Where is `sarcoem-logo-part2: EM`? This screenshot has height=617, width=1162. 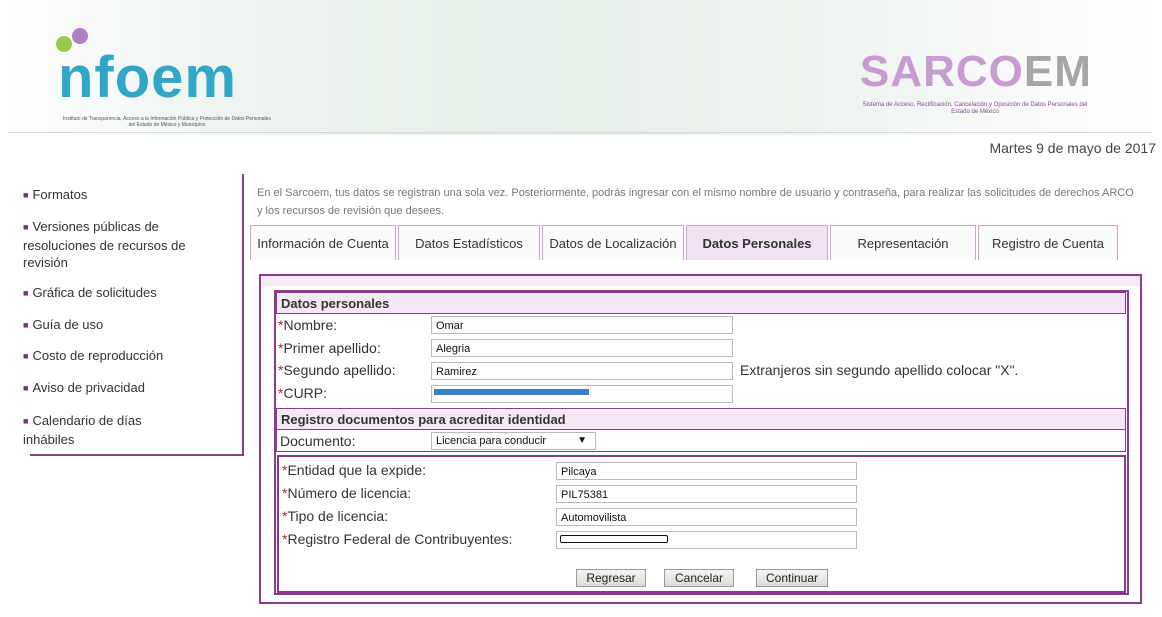
sarcoem-logo-part2: EM is located at coordinates (1057, 71).